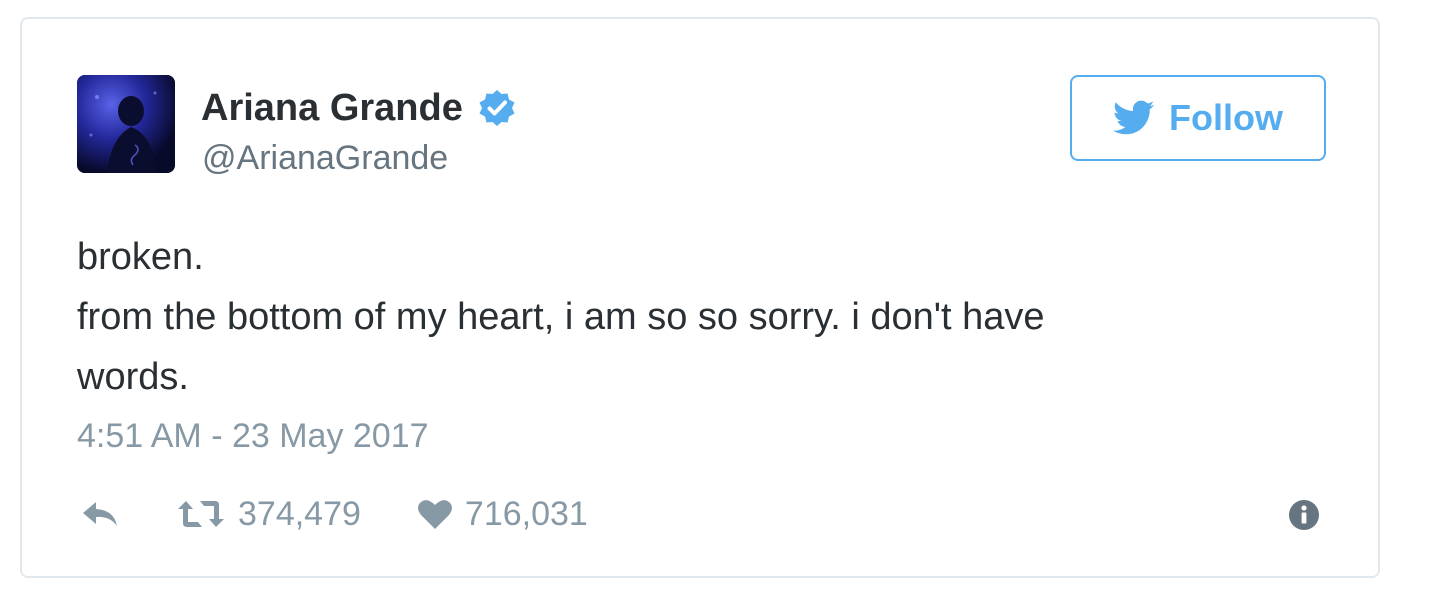 The width and height of the screenshot is (1429, 600). I want to click on like-button: 716,031, so click(502, 514).